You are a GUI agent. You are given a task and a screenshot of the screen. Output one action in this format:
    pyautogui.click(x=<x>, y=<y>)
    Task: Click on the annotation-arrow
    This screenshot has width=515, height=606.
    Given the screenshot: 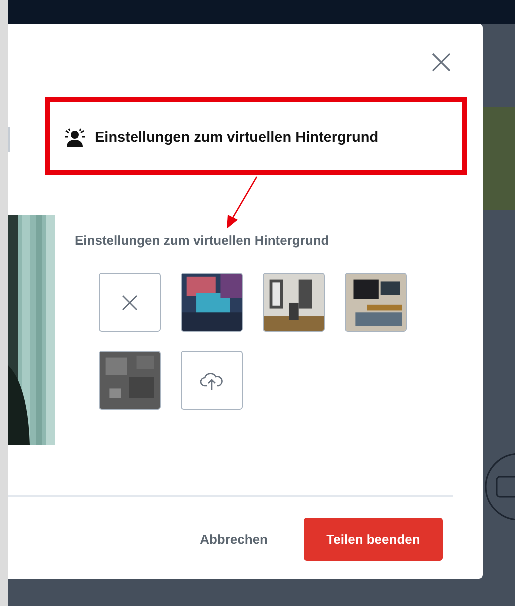 What is the action you would take?
    pyautogui.click(x=242, y=203)
    